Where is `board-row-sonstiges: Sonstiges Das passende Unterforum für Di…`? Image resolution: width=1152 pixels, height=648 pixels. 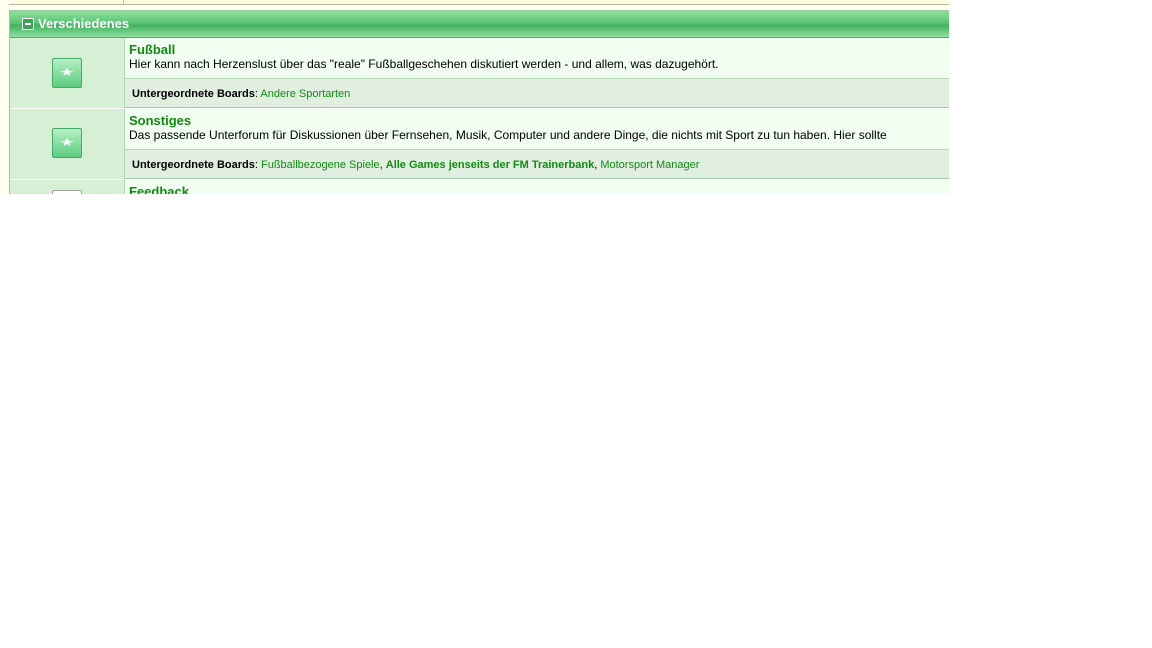
board-row-sonstiges: Sonstiges Das passende Unterforum für Di… is located at coordinates (479, 144).